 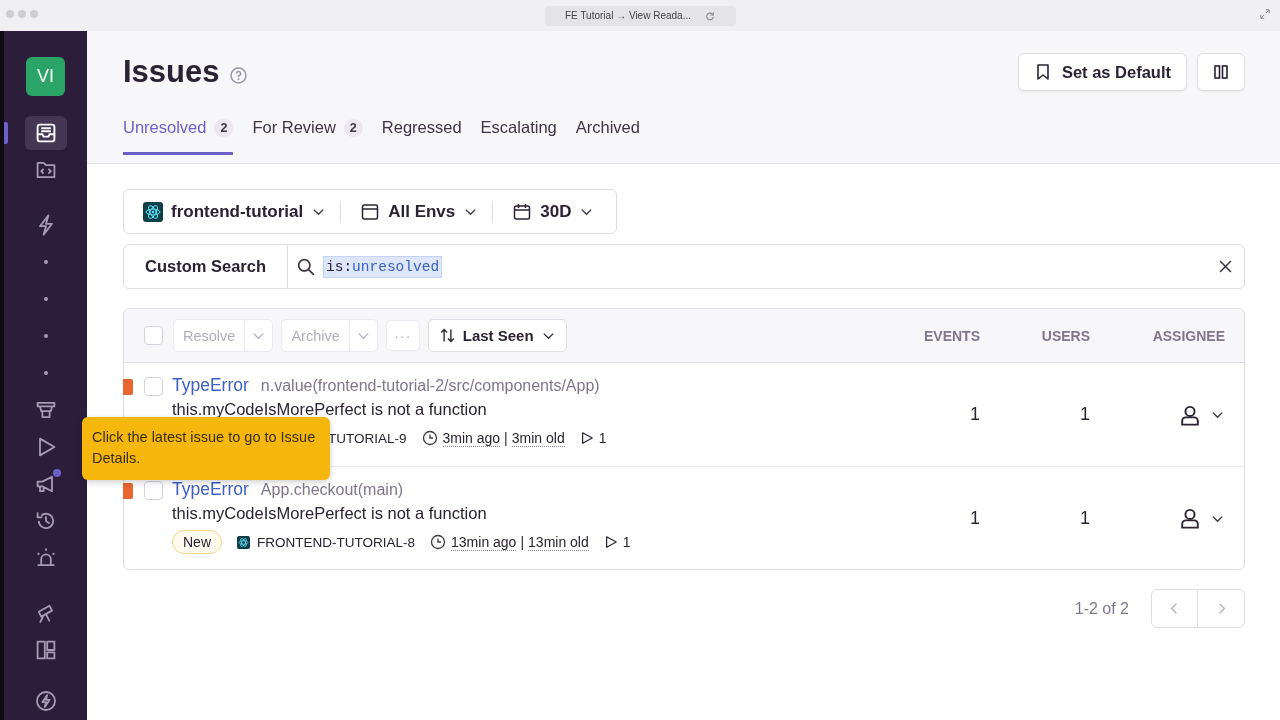 What do you see at coordinates (56, 473) in the screenshot?
I see `notification-dot` at bounding box center [56, 473].